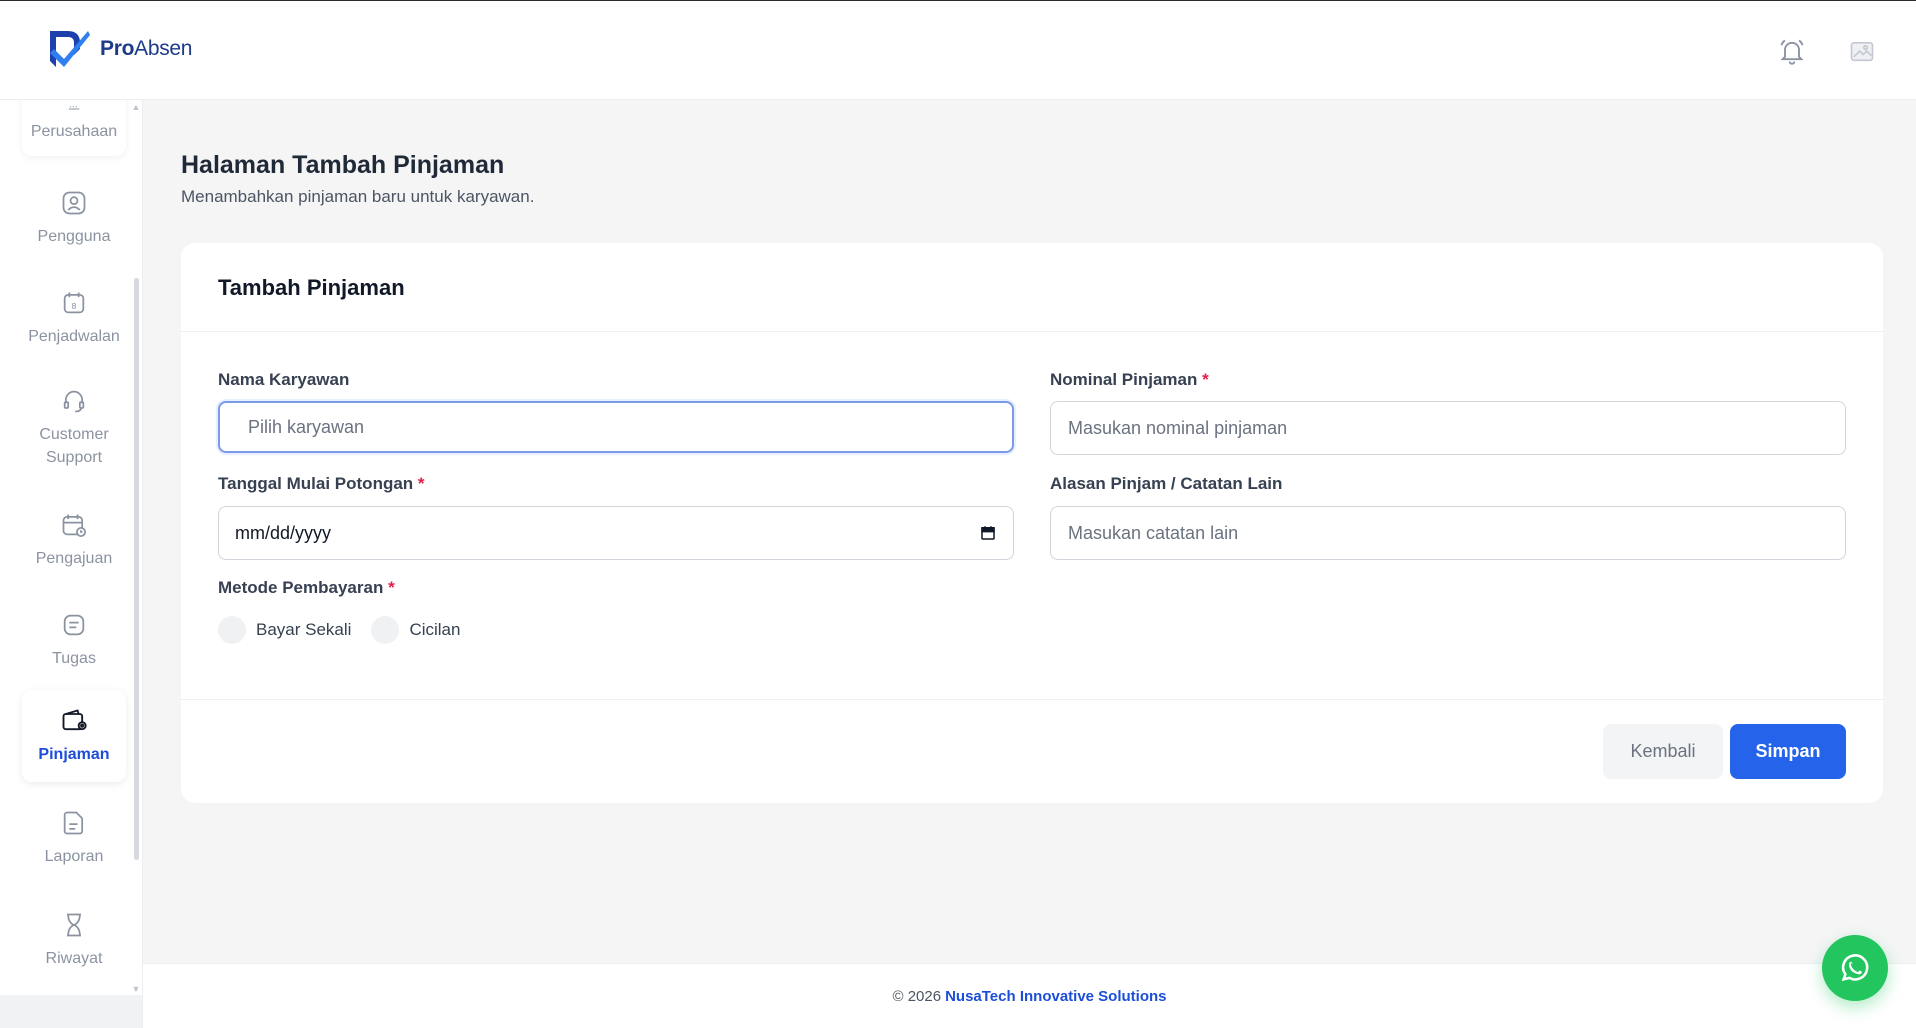  I want to click on company-link: NusaTech Innovative Solutions, so click(1055, 996).